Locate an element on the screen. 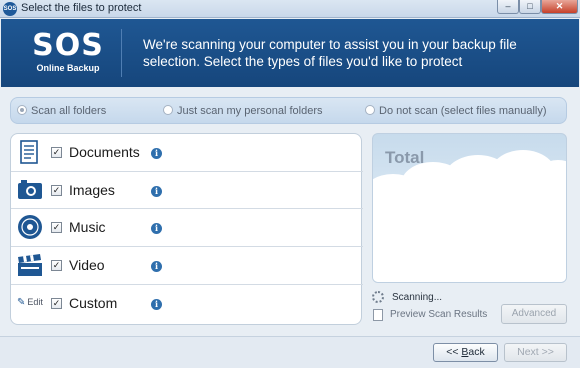  edit-icon: ✎ is located at coordinates (21, 302).